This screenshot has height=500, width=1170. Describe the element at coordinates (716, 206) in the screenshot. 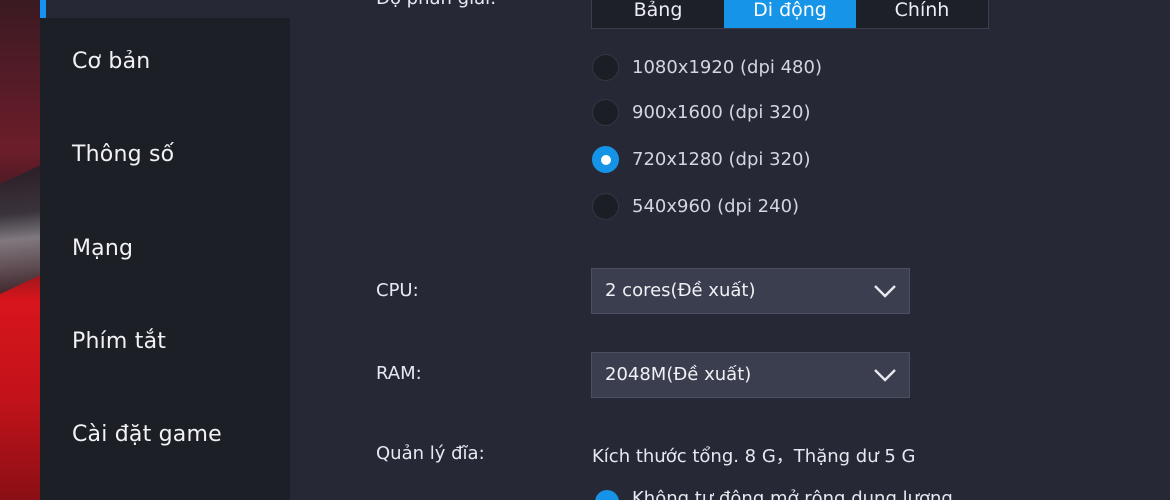

I see `resolution-option-label: 540x960 (dpi 240)` at that location.